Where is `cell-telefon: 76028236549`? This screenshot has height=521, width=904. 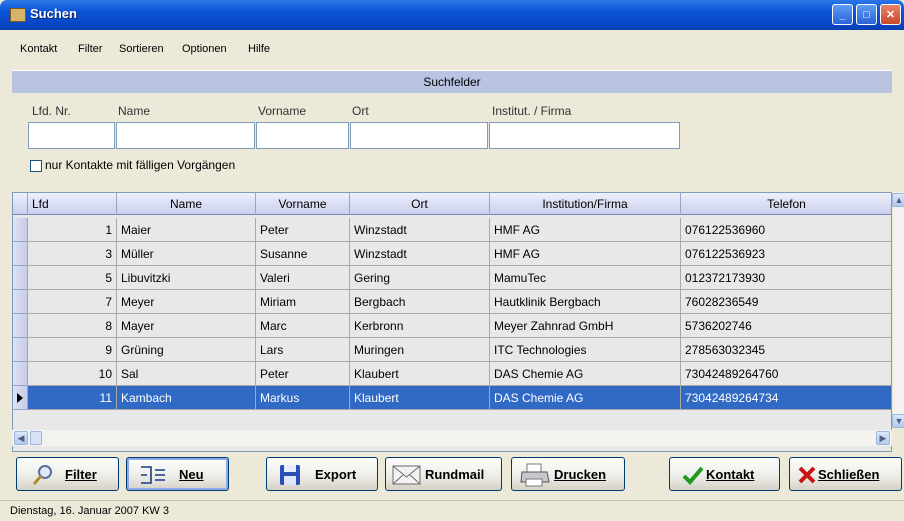
cell-telefon: 76028236549 is located at coordinates (786, 302).